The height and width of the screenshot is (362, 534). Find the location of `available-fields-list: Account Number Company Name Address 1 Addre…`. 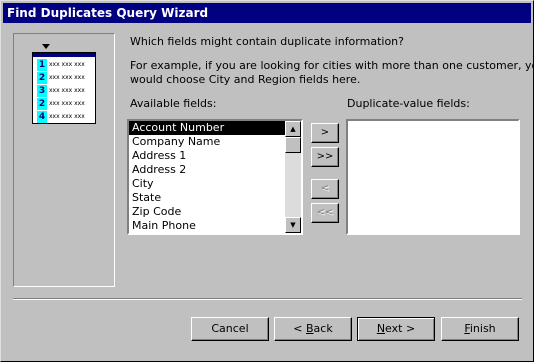

available-fields-list: Account Number Company Name Address 1 Addre… is located at coordinates (215, 177).